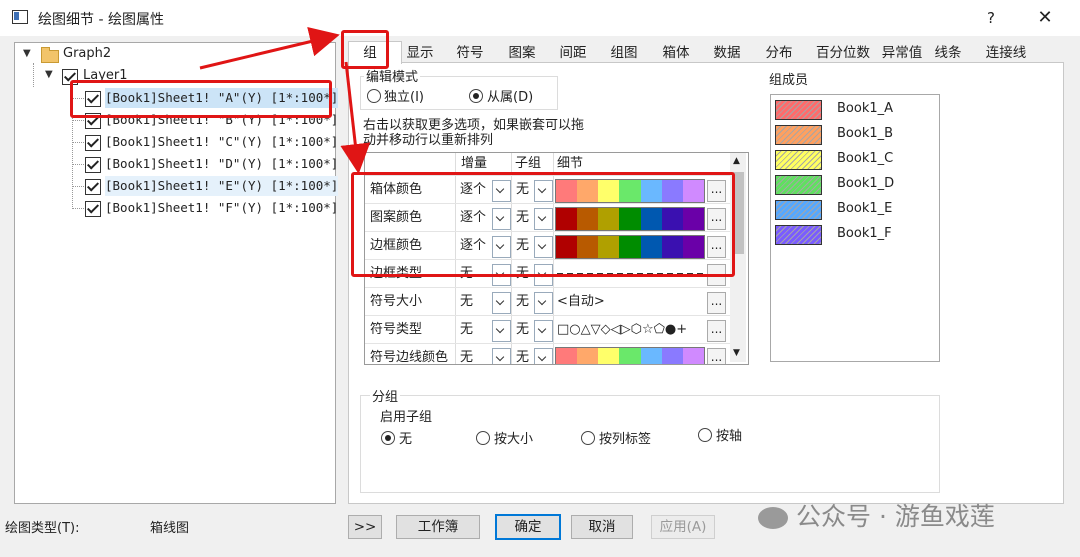 The image size is (1080, 557). I want to click on annotation-arrows, so click(285, 100).